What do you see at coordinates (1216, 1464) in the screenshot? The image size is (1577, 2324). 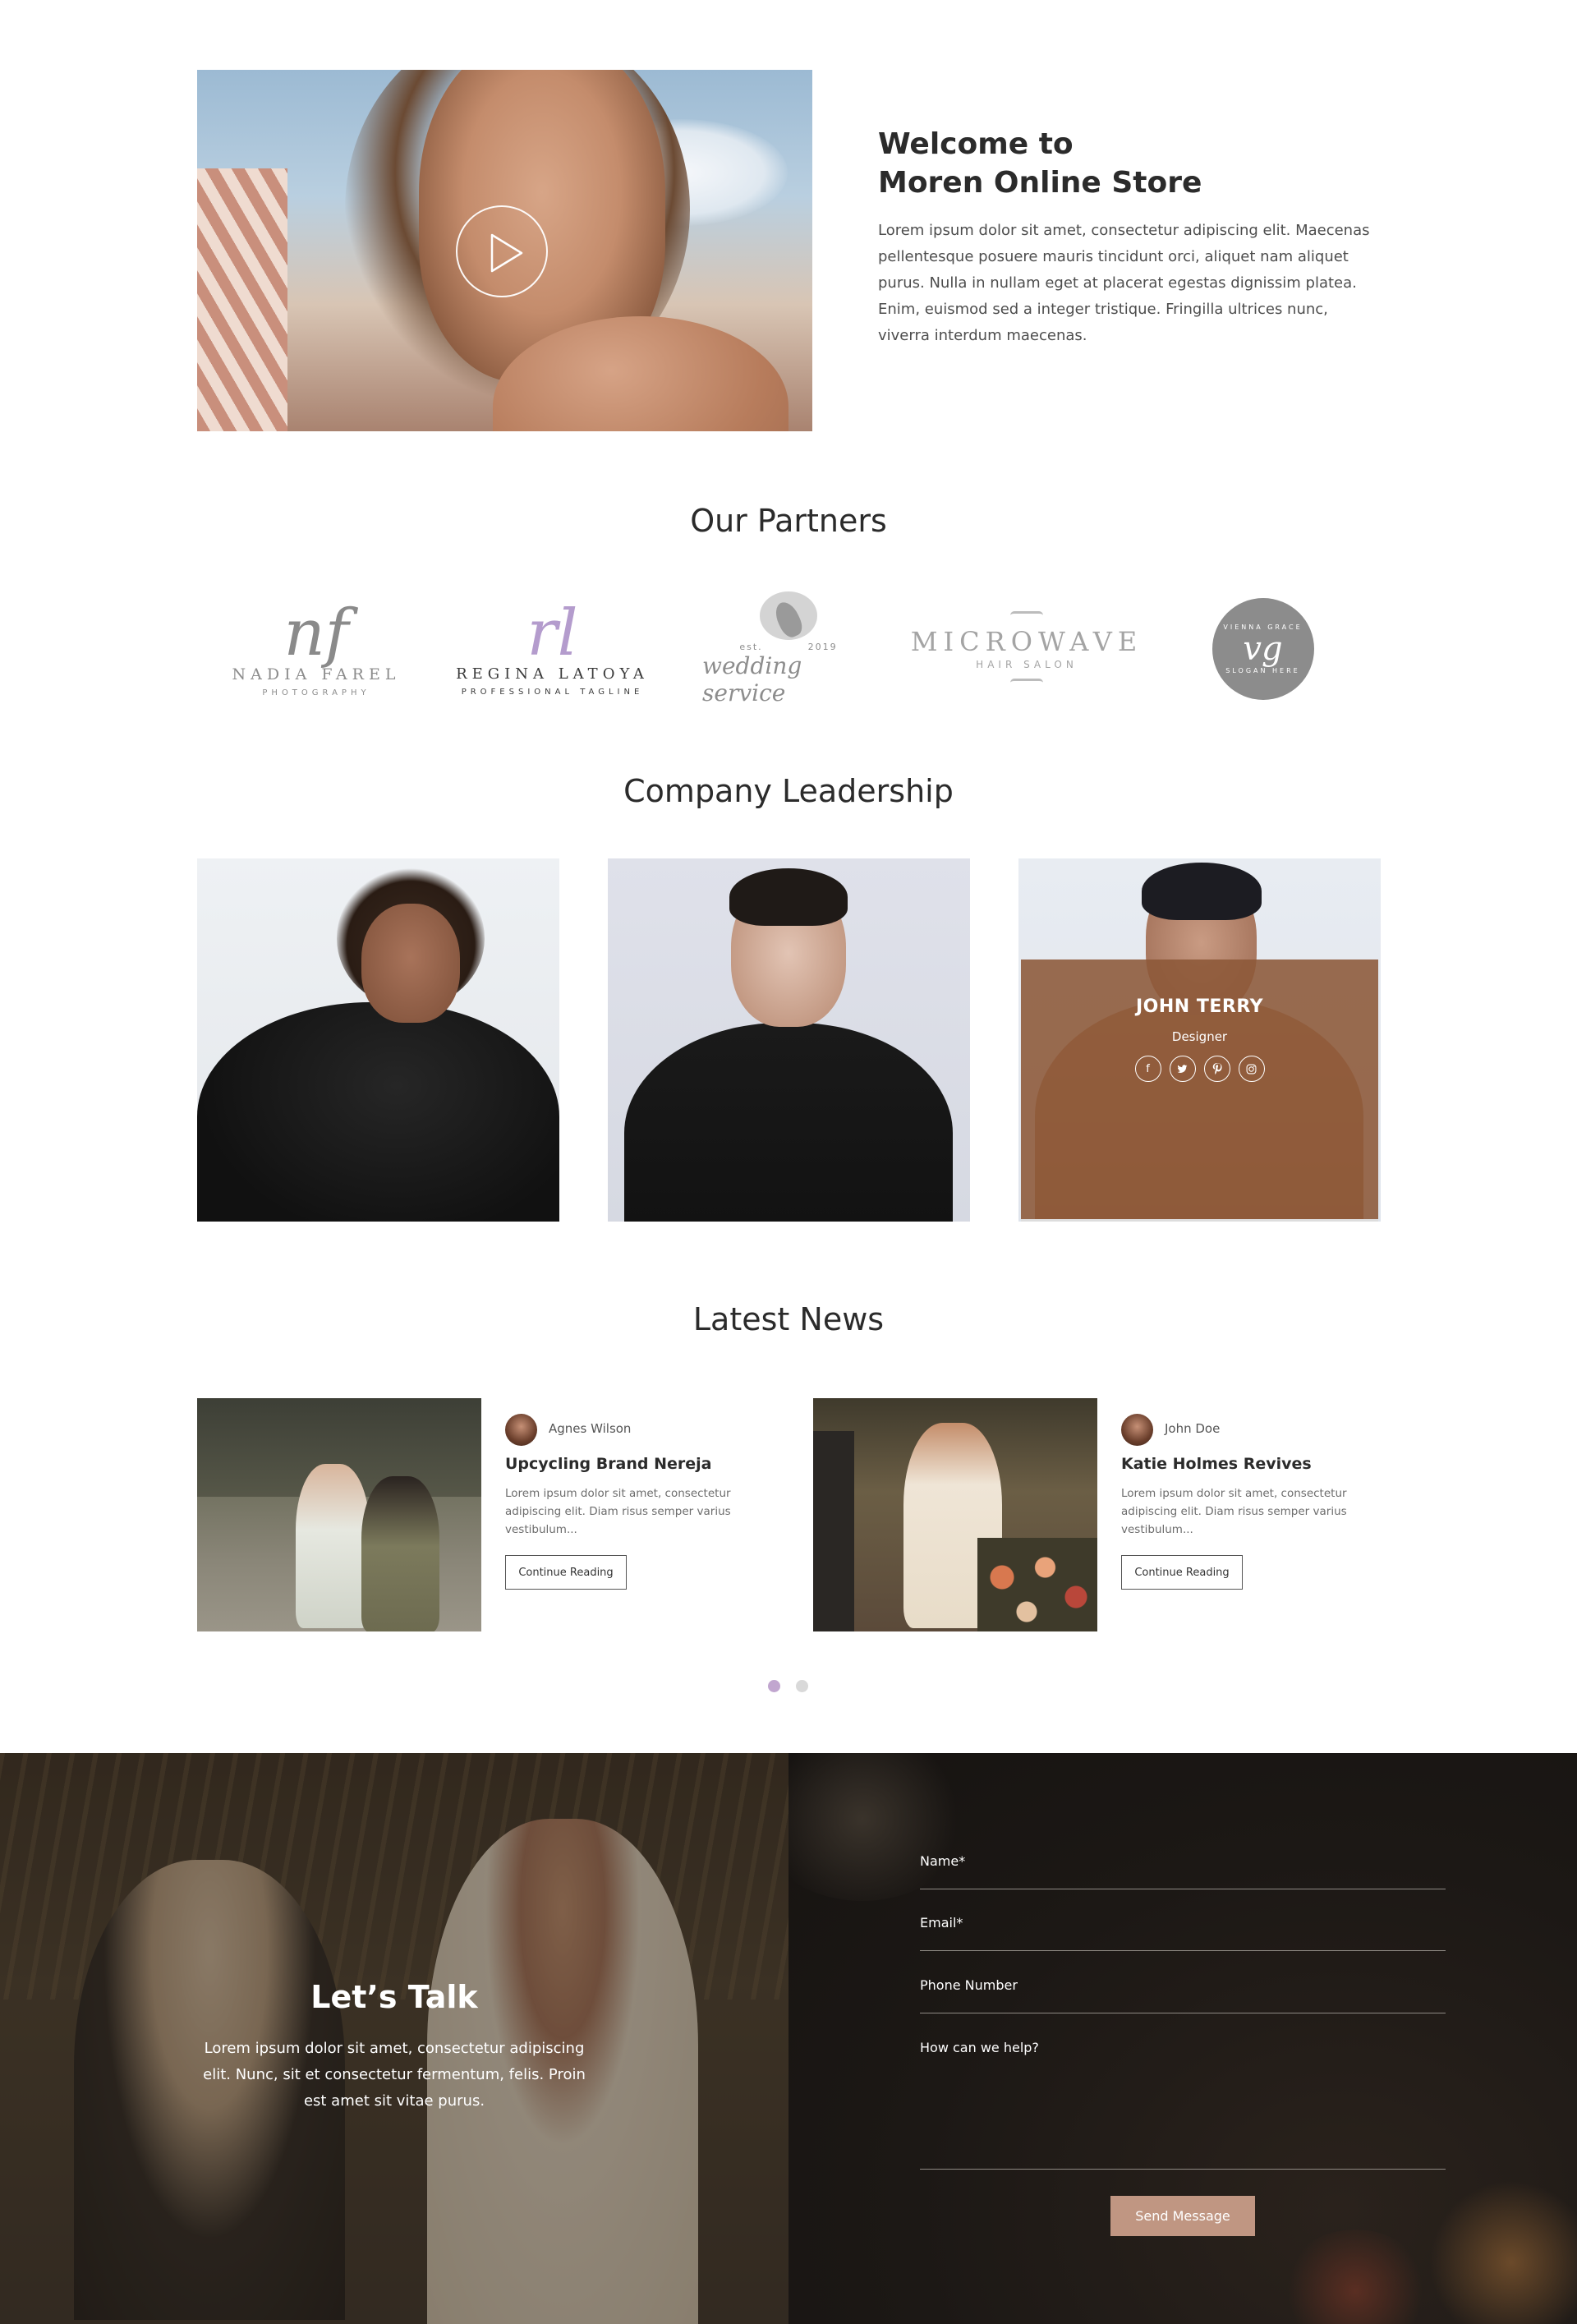 I see `news-post-title: Katie Holmes Revives` at bounding box center [1216, 1464].